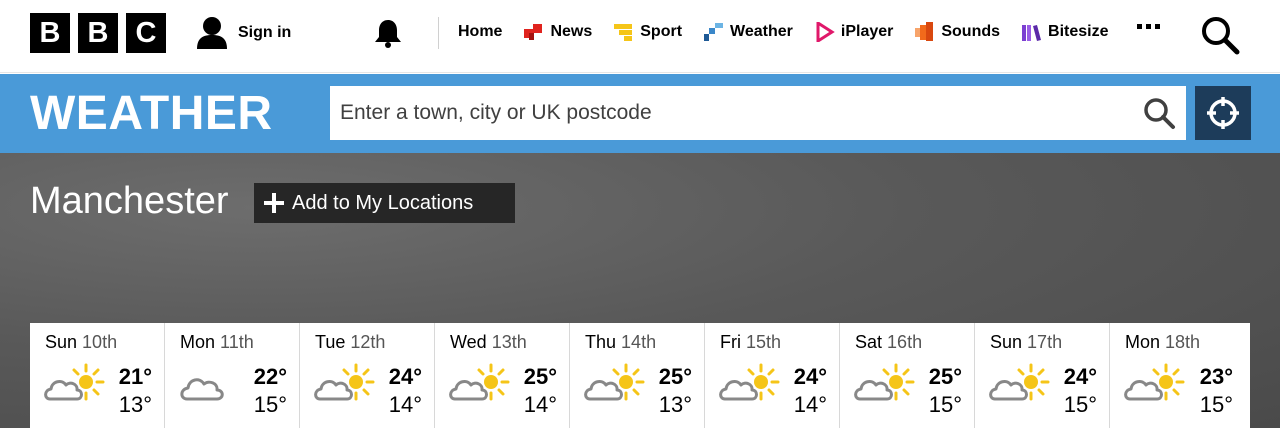 The width and height of the screenshot is (1280, 428). I want to click on search-icon, so click(1220, 35).